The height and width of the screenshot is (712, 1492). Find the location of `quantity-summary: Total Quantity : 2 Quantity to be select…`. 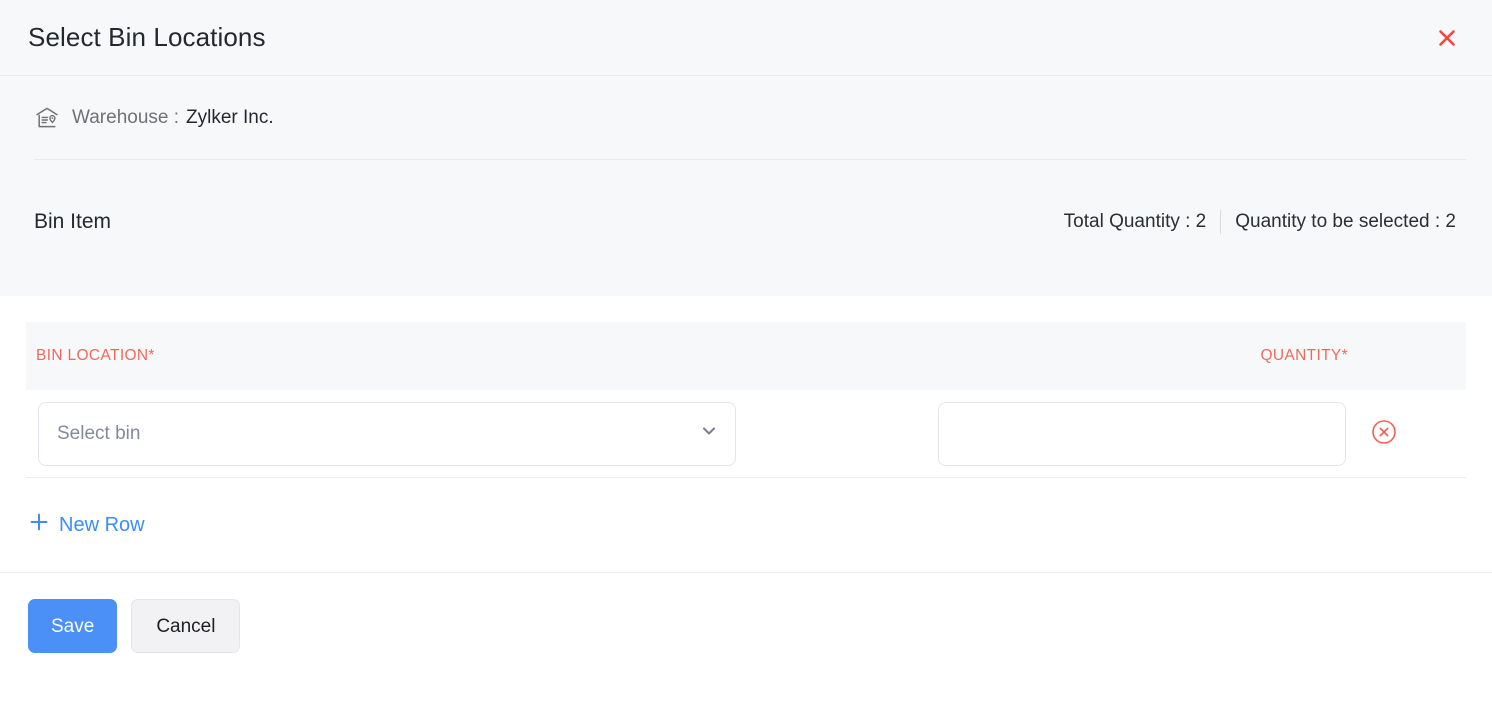

quantity-summary: Total Quantity : 2 Quantity to be select… is located at coordinates (1260, 222).